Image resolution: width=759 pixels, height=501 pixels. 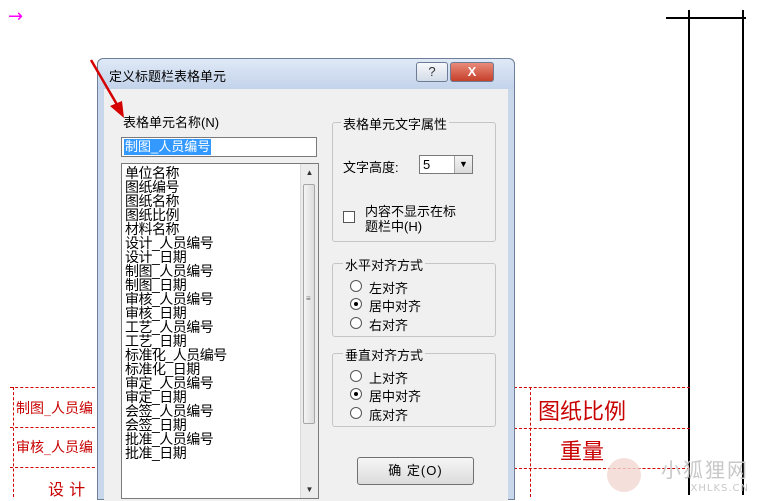 I want to click on watermark-title: 小狐狸网, so click(x=705, y=470).